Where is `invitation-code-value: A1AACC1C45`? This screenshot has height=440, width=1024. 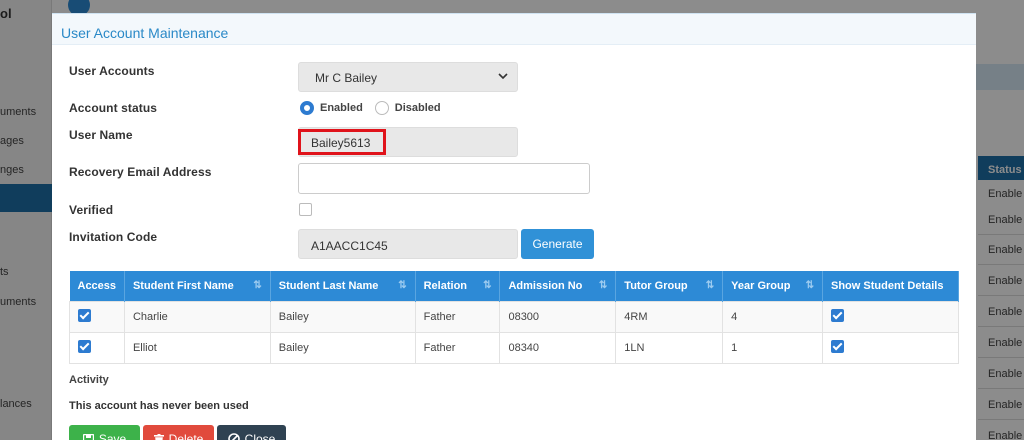
invitation-code-value: A1AACC1C45 is located at coordinates (349, 246).